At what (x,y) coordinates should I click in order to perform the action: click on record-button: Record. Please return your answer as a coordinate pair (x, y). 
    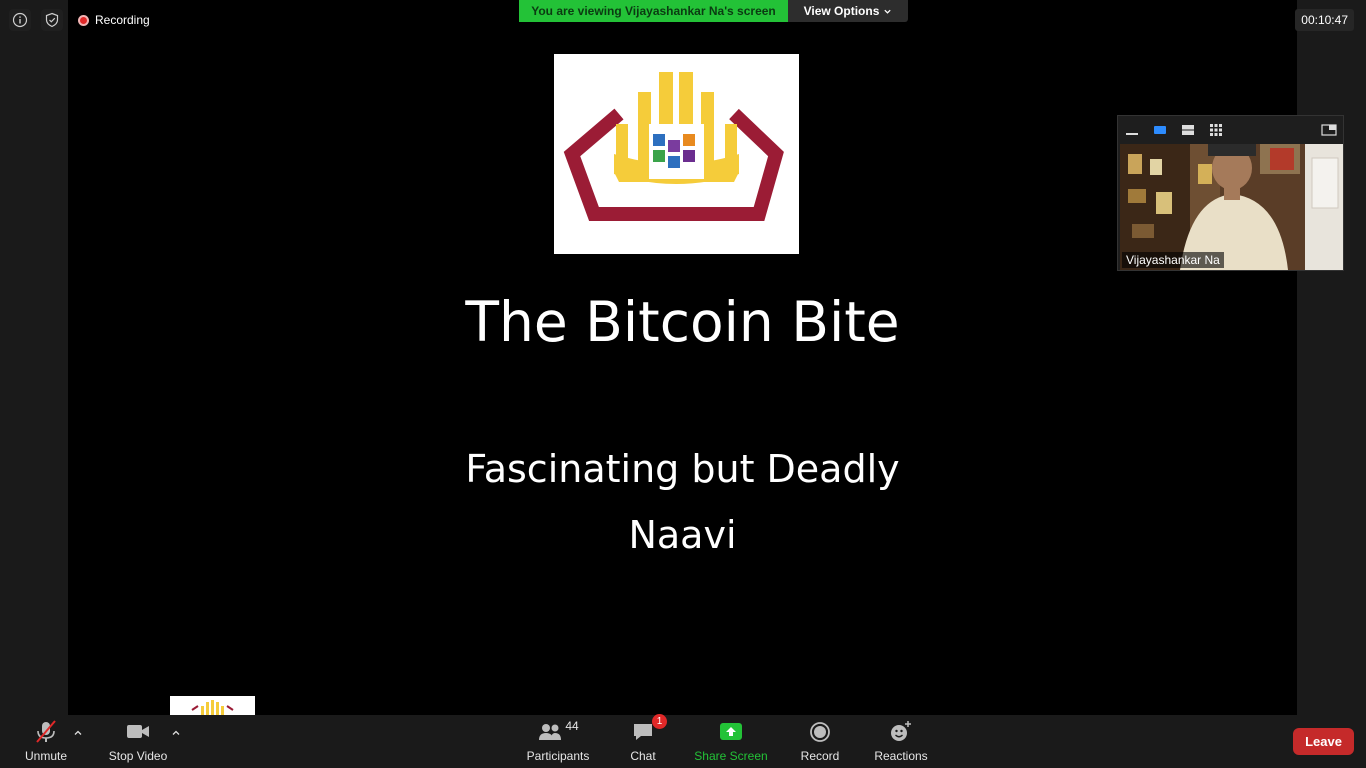
    Looking at the image, I should click on (820, 743).